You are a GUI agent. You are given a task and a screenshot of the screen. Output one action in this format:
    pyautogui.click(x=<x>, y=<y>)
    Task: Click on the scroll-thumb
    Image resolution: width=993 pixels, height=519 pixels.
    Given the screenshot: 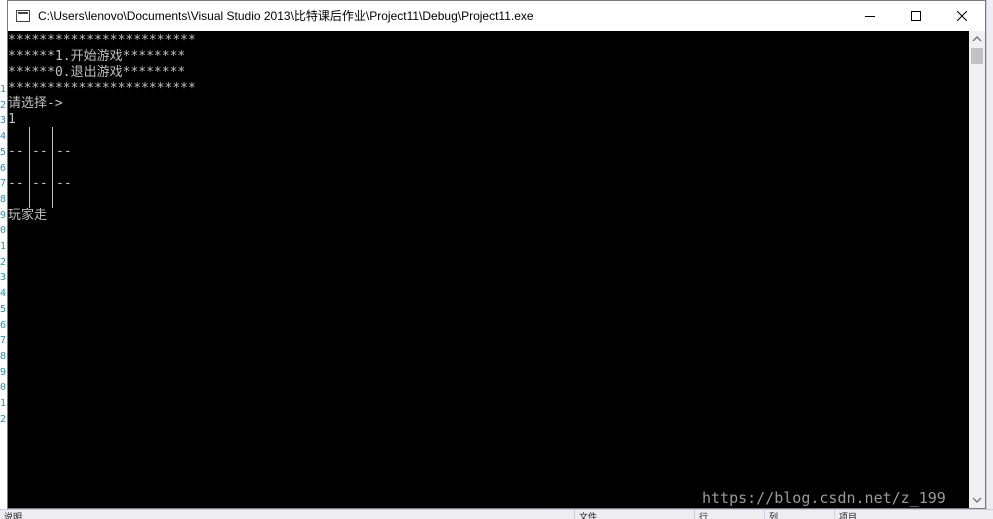 What is the action you would take?
    pyautogui.click(x=977, y=56)
    